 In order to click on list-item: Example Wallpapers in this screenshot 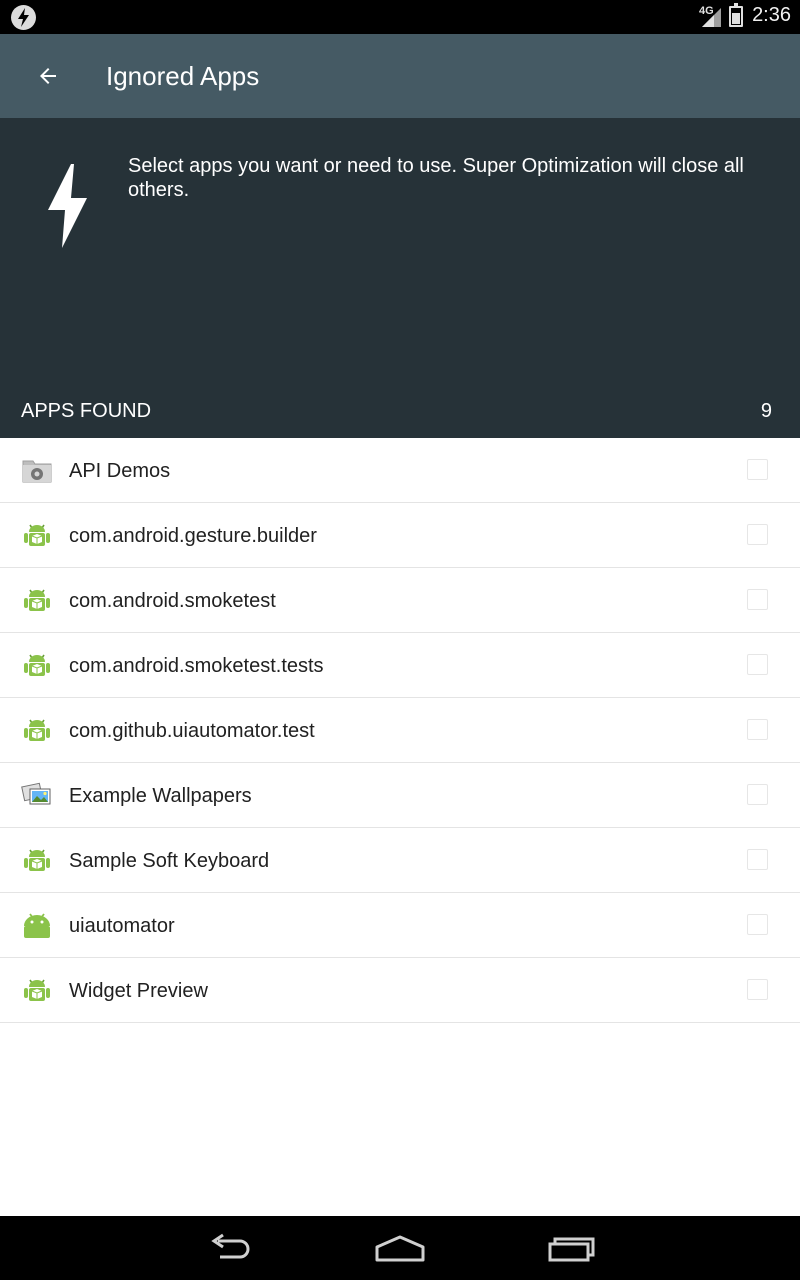, I will do `click(400, 795)`.